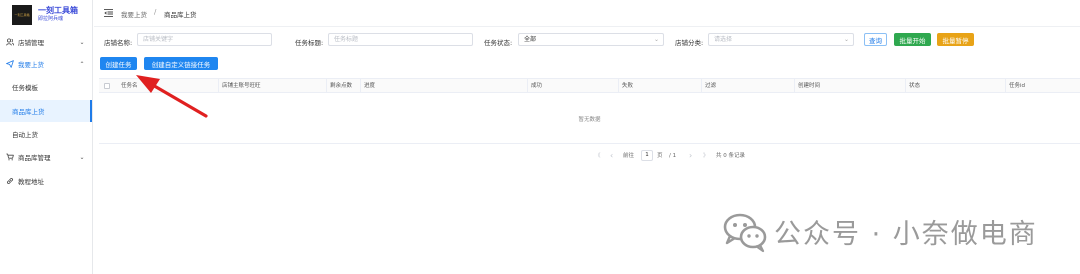 This screenshot has width=1080, height=274. What do you see at coordinates (589, 119) in the screenshot?
I see `empty-state: 暂无数据` at bounding box center [589, 119].